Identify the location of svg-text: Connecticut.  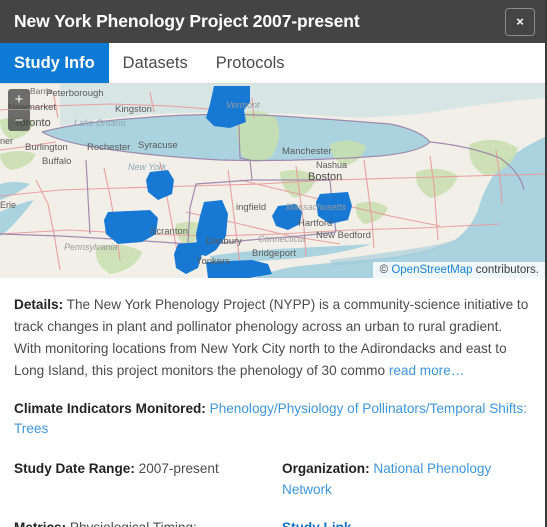
(282, 239).